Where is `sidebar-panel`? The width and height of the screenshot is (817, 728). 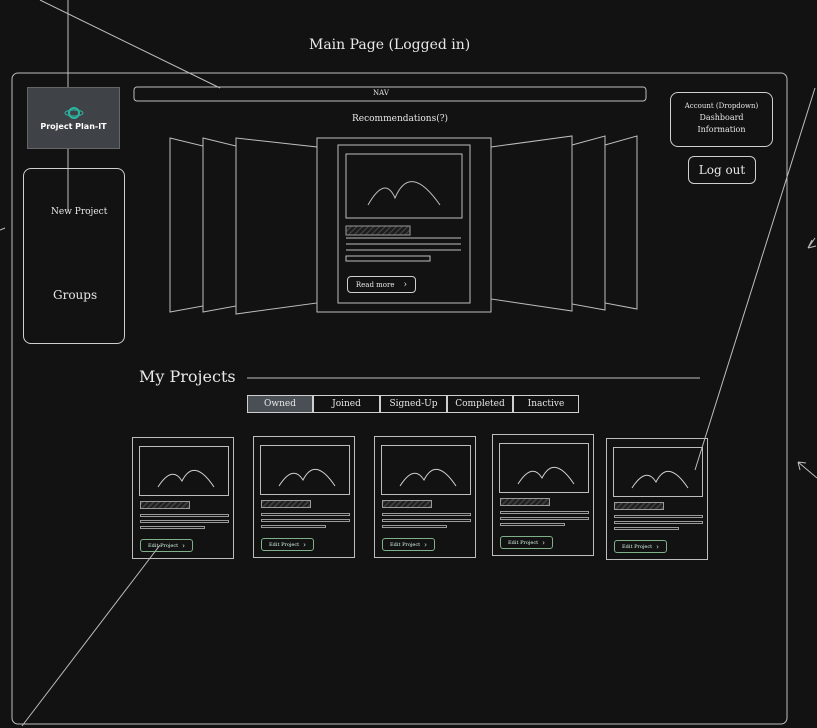 sidebar-panel is located at coordinates (74, 256).